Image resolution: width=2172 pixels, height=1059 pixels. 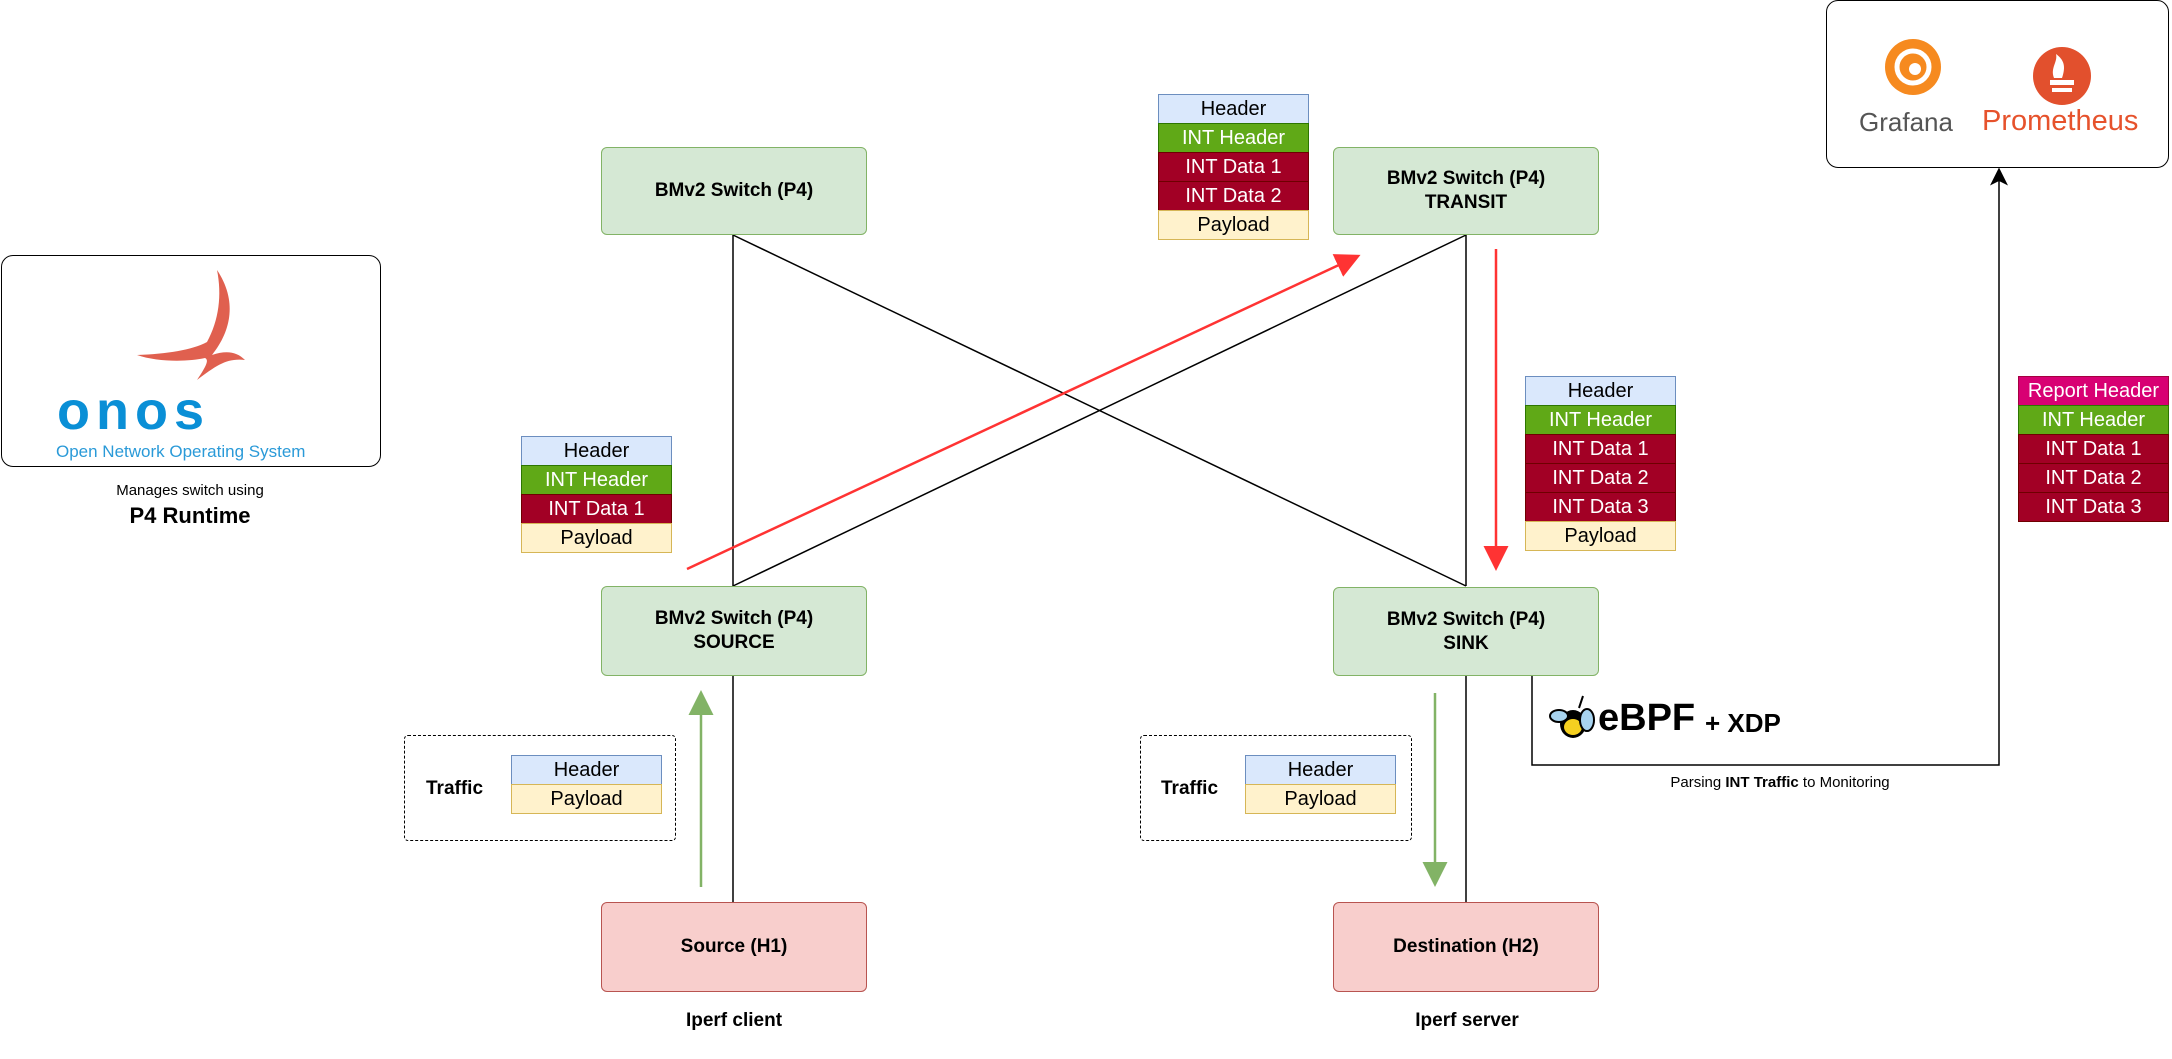 I want to click on ebpf-bee-icon, so click(x=1572, y=716).